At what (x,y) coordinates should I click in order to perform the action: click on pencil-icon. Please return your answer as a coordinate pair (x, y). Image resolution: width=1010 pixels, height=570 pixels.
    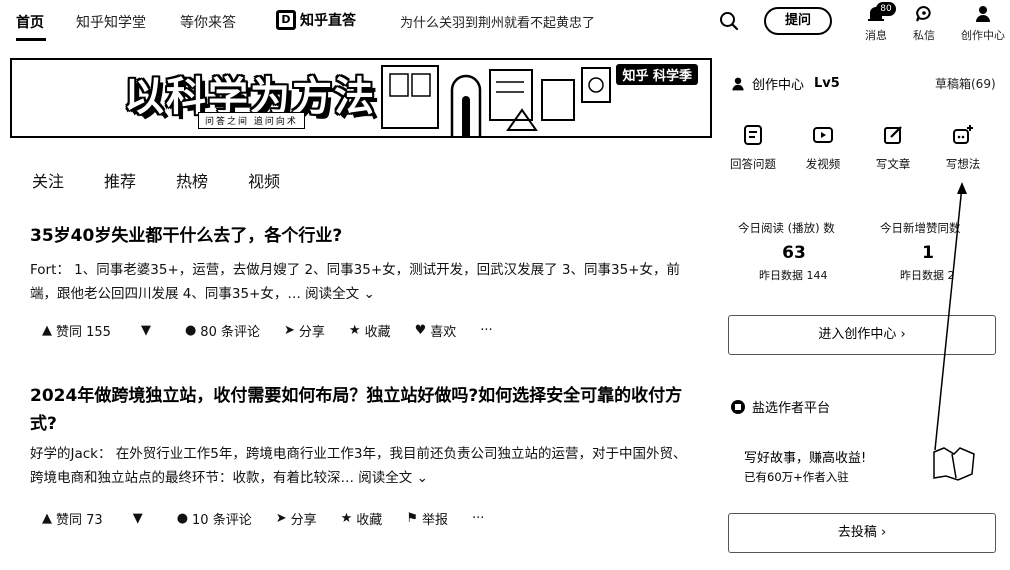
    Looking at the image, I should click on (893, 135).